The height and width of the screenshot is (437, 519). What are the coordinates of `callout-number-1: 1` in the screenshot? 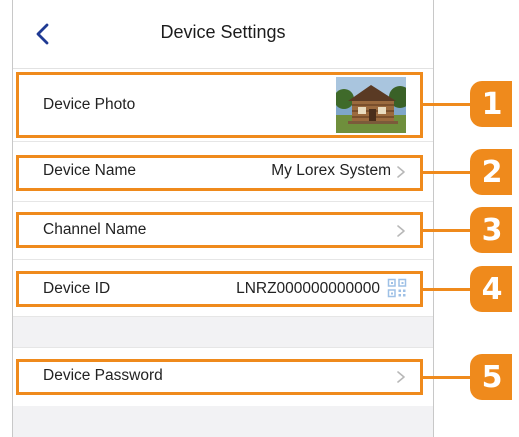 It's located at (492, 104).